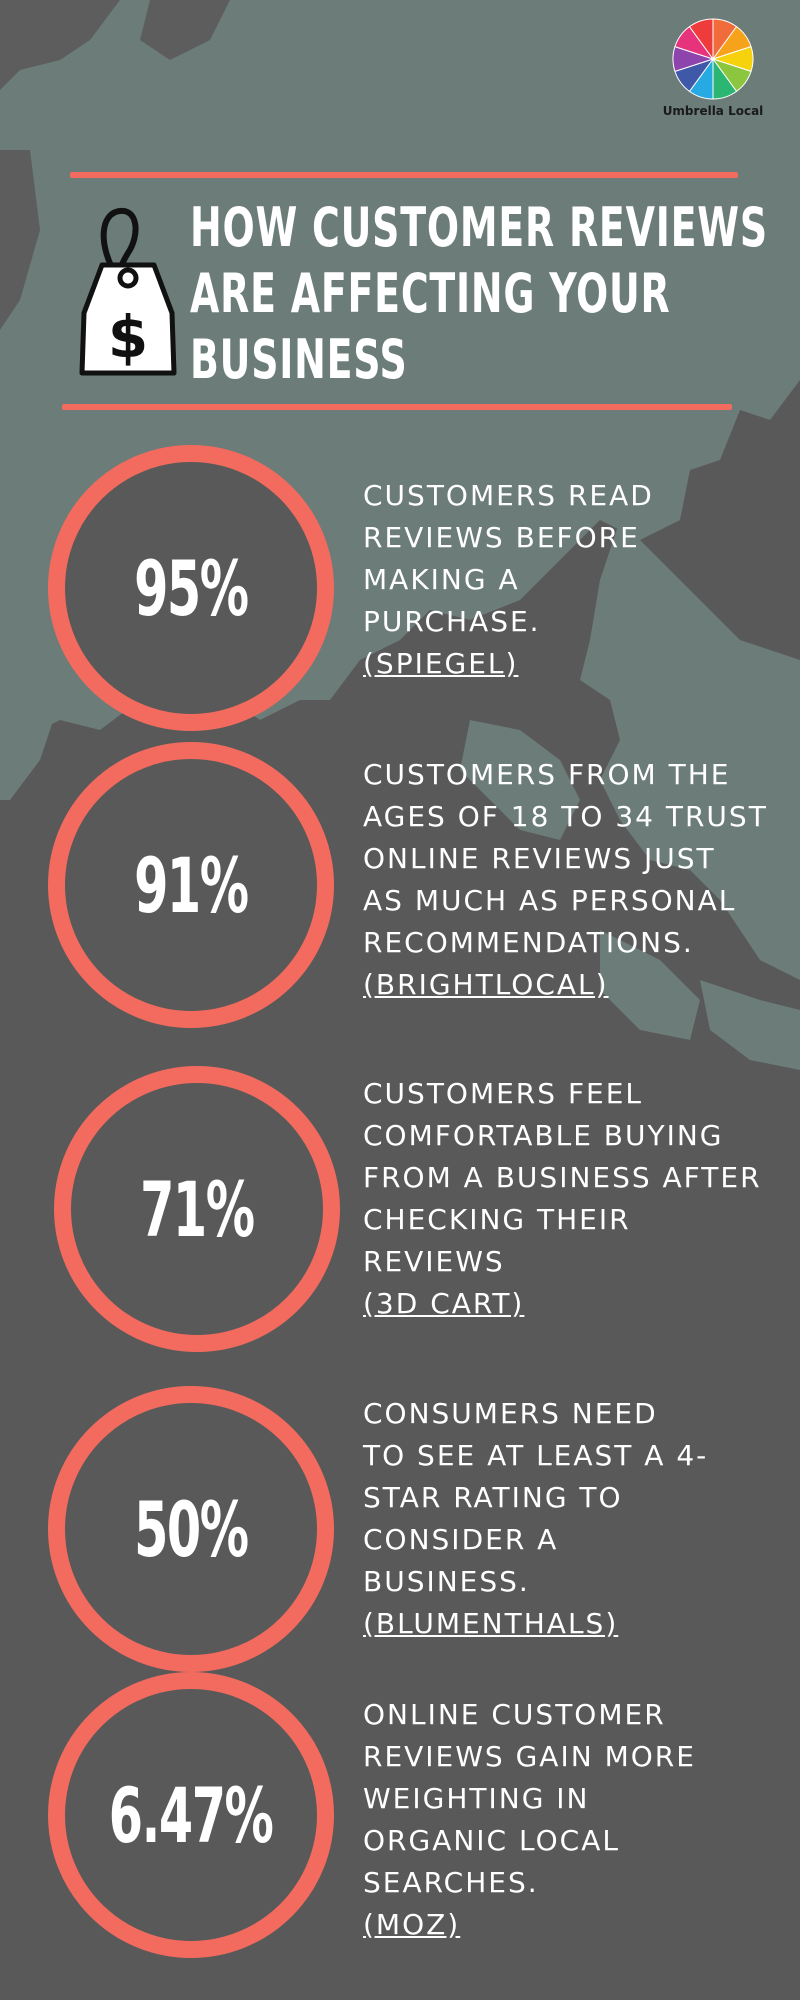 The width and height of the screenshot is (800, 2000). What do you see at coordinates (451, 1882) in the screenshot?
I see `stat-line: SEARCHES.` at bounding box center [451, 1882].